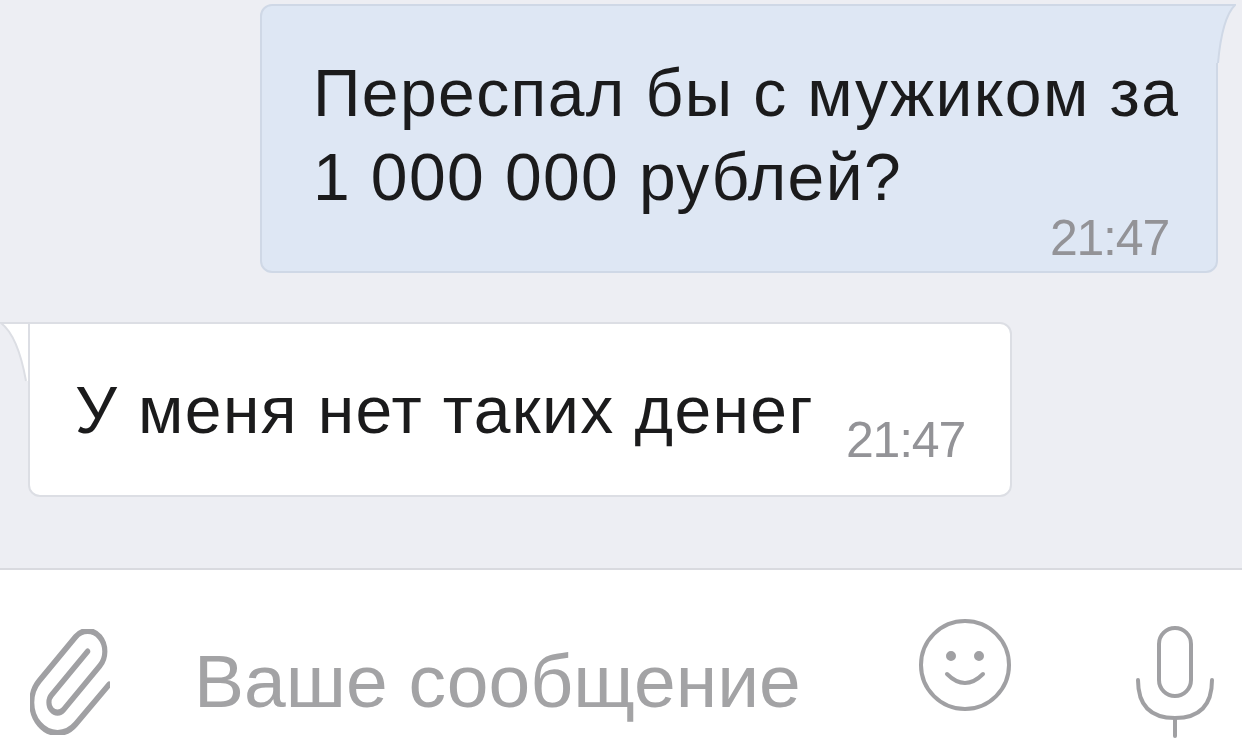 This screenshot has width=1242, height=740. What do you see at coordinates (444, 410) in the screenshot?
I see `message-text: У меня нет таких денег` at bounding box center [444, 410].